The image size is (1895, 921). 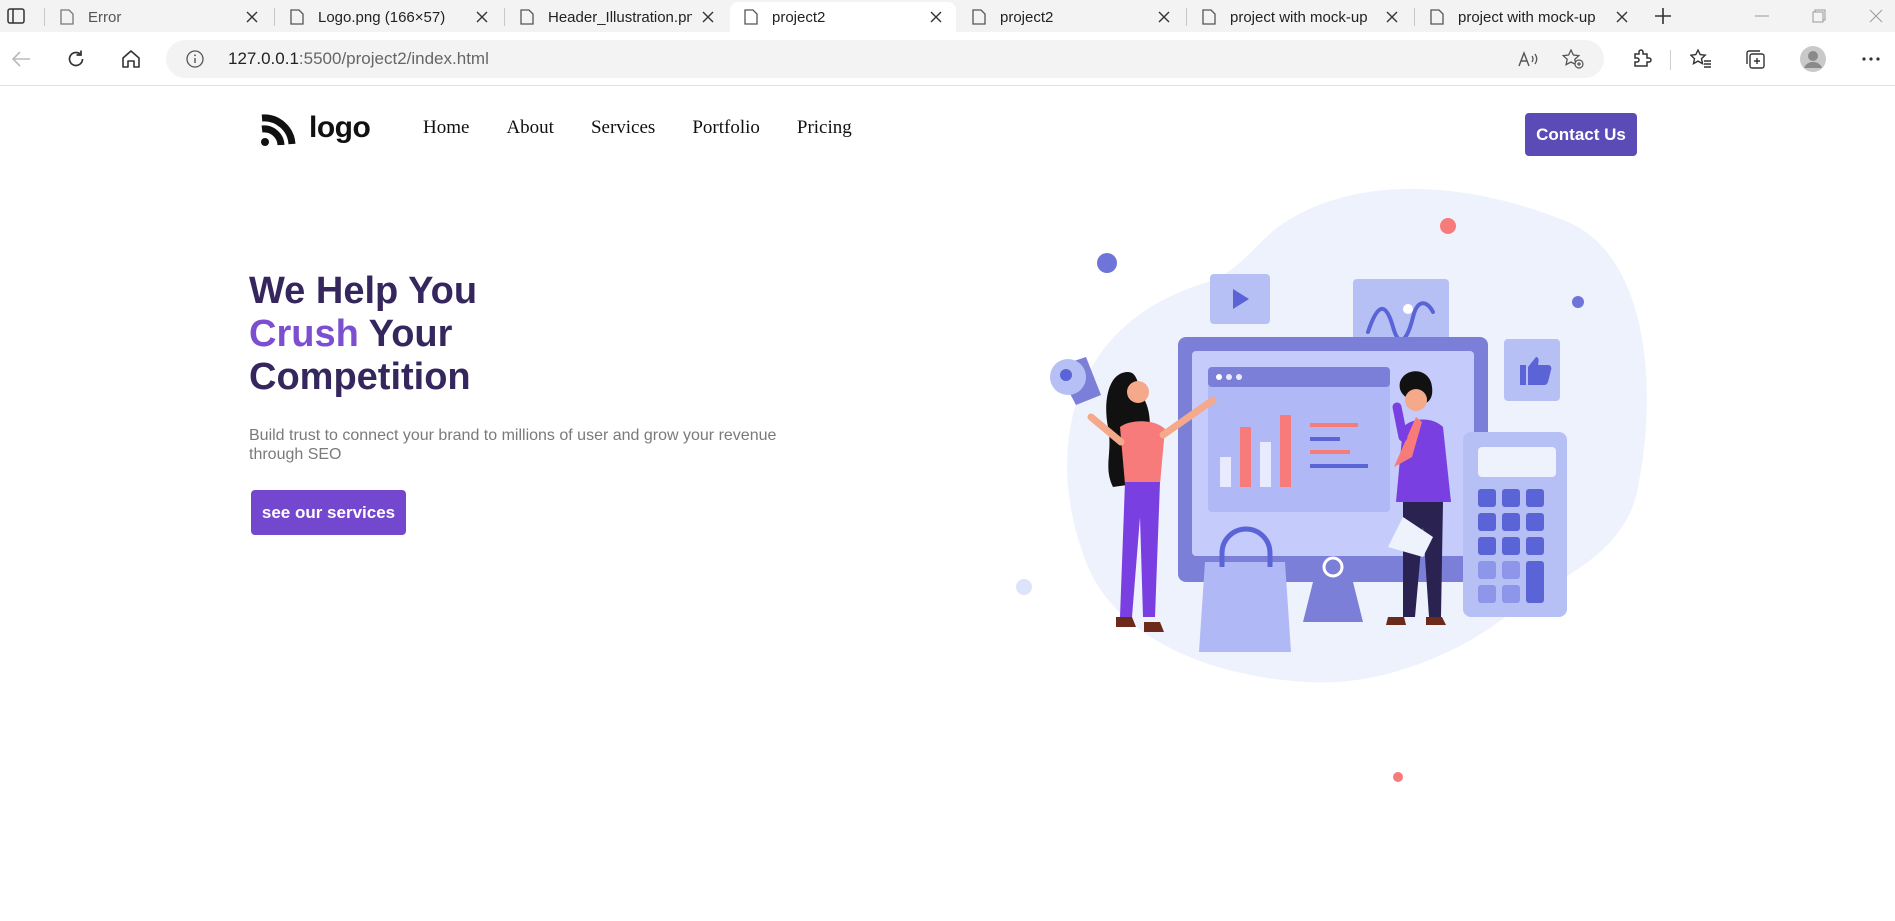 What do you see at coordinates (1762, 16) in the screenshot?
I see `minimize-icon` at bounding box center [1762, 16].